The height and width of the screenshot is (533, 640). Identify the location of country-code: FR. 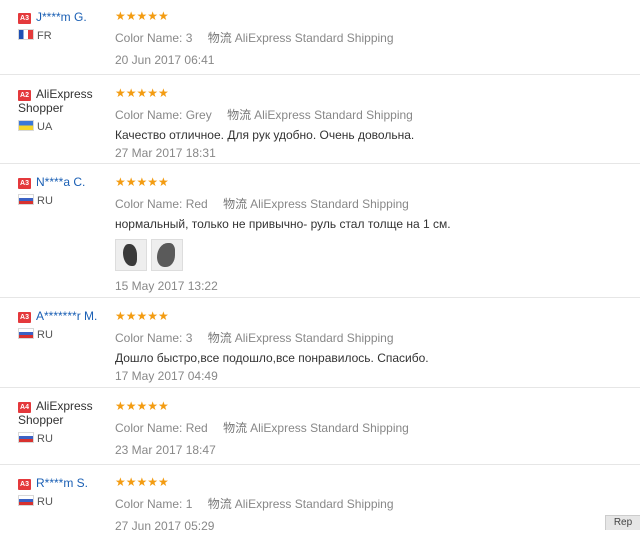
(44, 36).